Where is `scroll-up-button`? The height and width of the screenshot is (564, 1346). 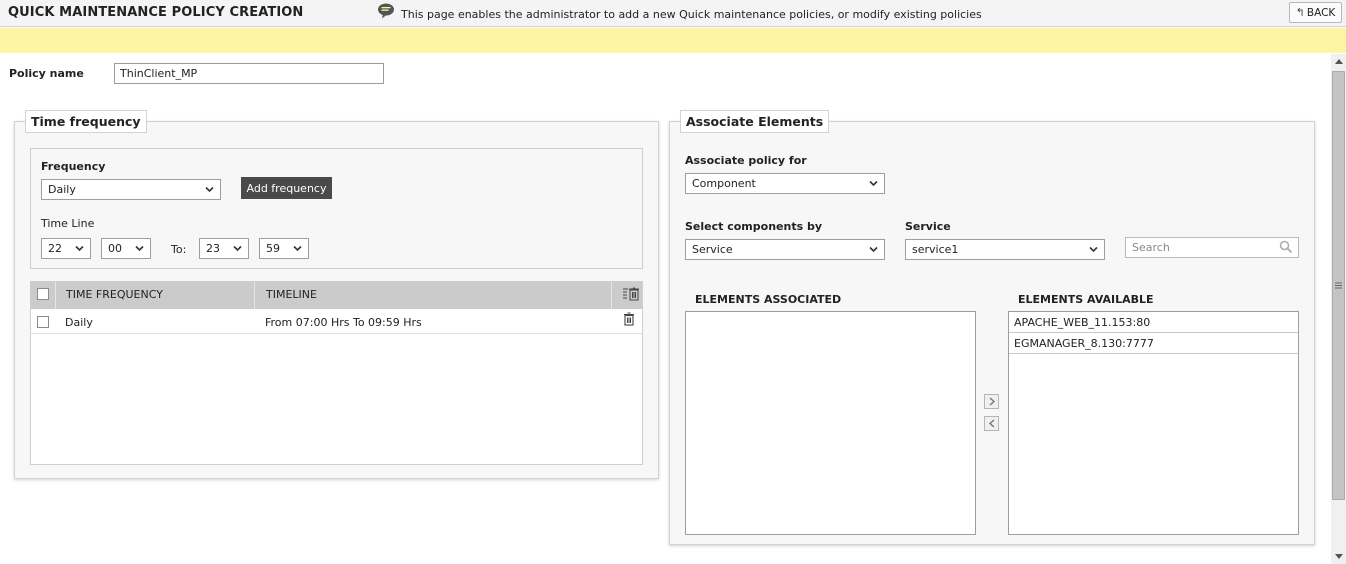 scroll-up-button is located at coordinates (1338, 62).